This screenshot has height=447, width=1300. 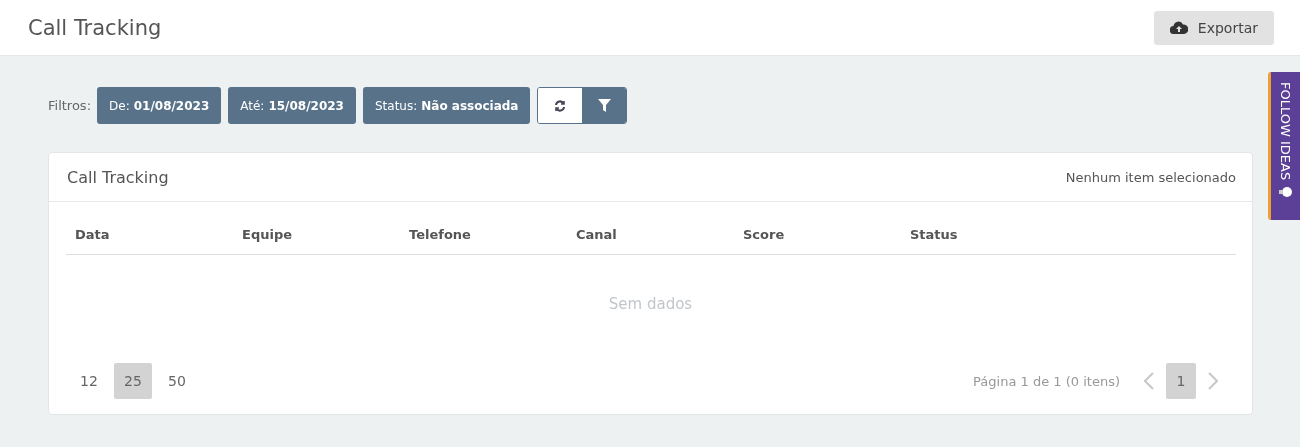 What do you see at coordinates (325, 228) in the screenshot?
I see `column-header: Equipe` at bounding box center [325, 228].